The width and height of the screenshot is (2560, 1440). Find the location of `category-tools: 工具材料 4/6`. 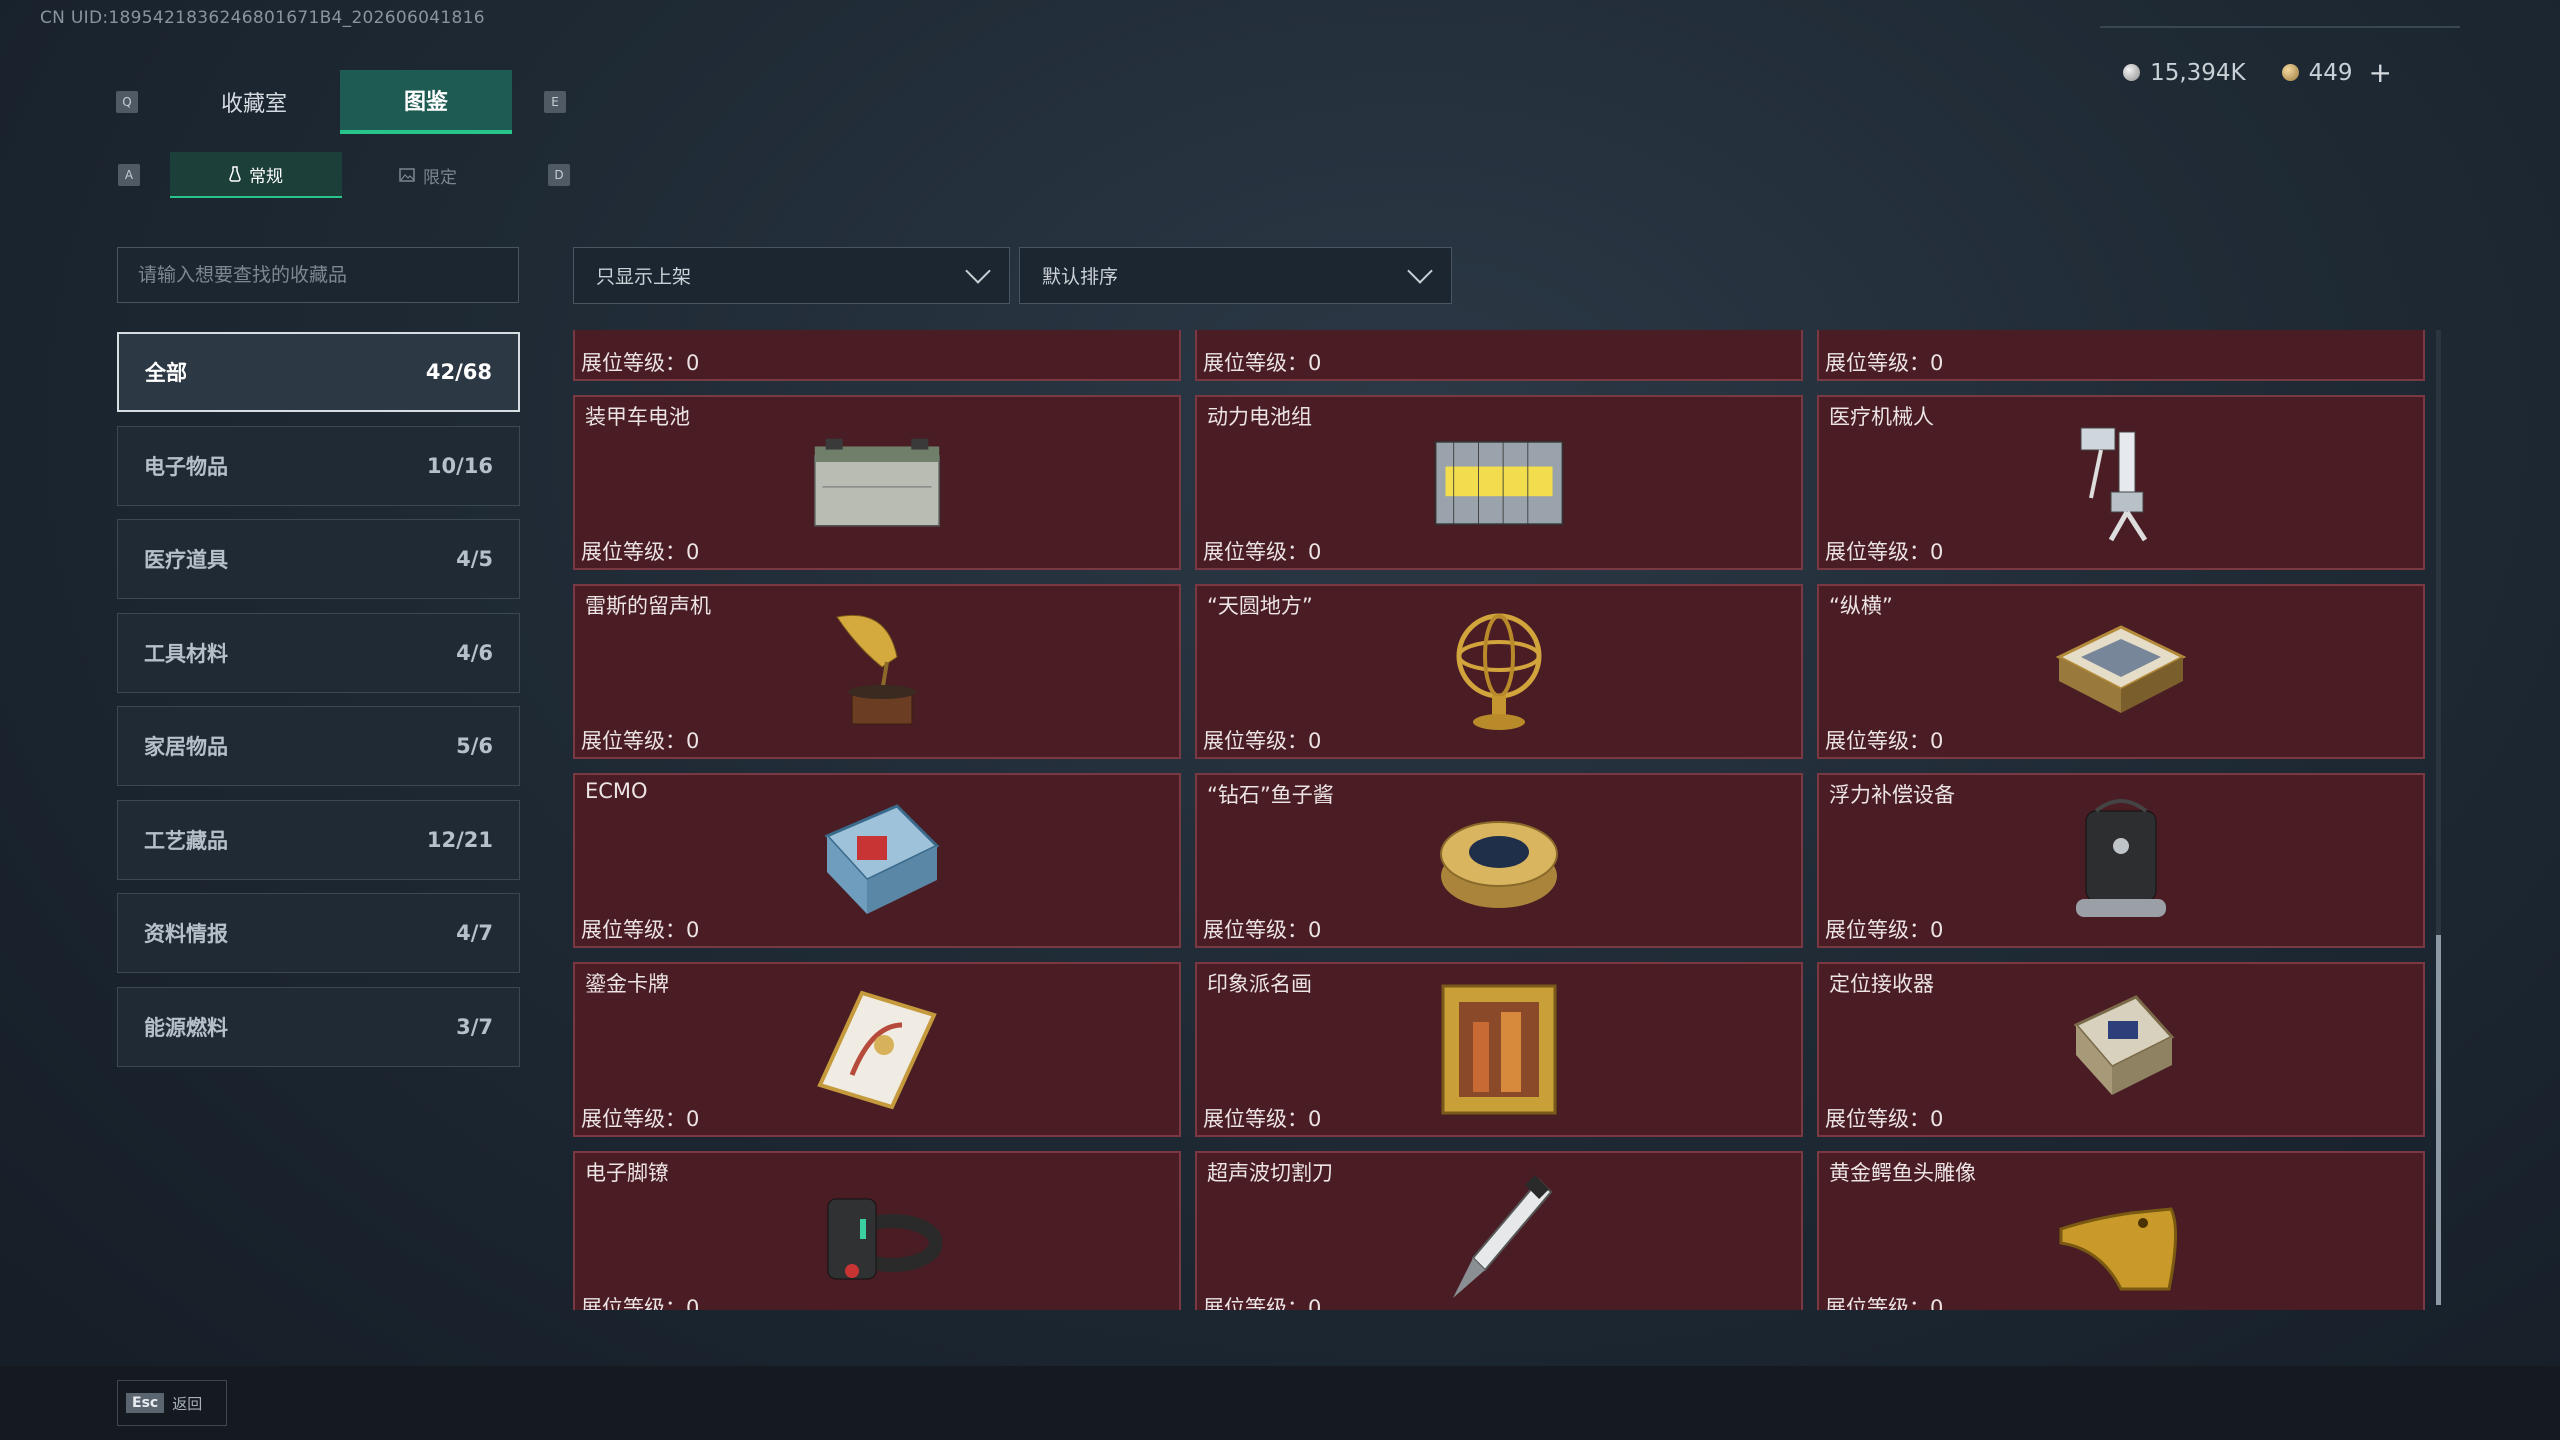

category-tools: 工具材料 4/6 is located at coordinates (318, 652).